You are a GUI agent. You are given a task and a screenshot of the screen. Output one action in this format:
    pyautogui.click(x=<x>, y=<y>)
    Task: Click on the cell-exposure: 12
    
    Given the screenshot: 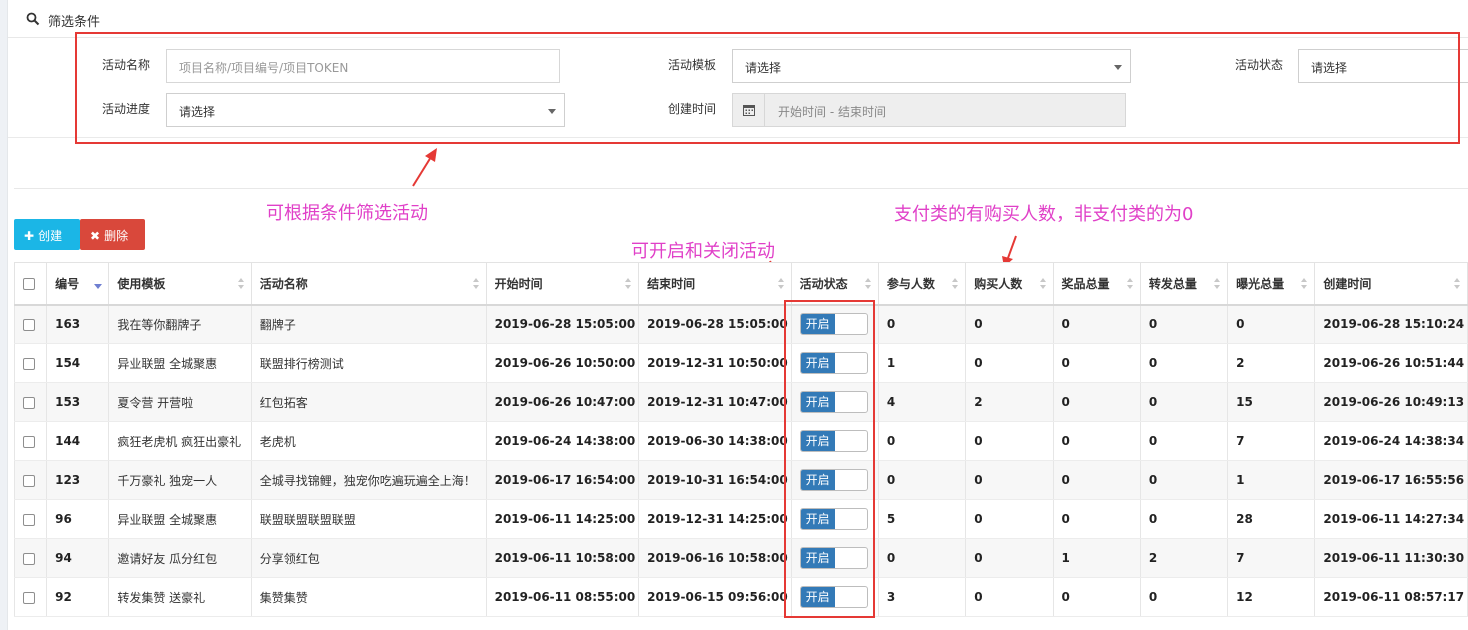 What is the action you would take?
    pyautogui.click(x=1271, y=597)
    